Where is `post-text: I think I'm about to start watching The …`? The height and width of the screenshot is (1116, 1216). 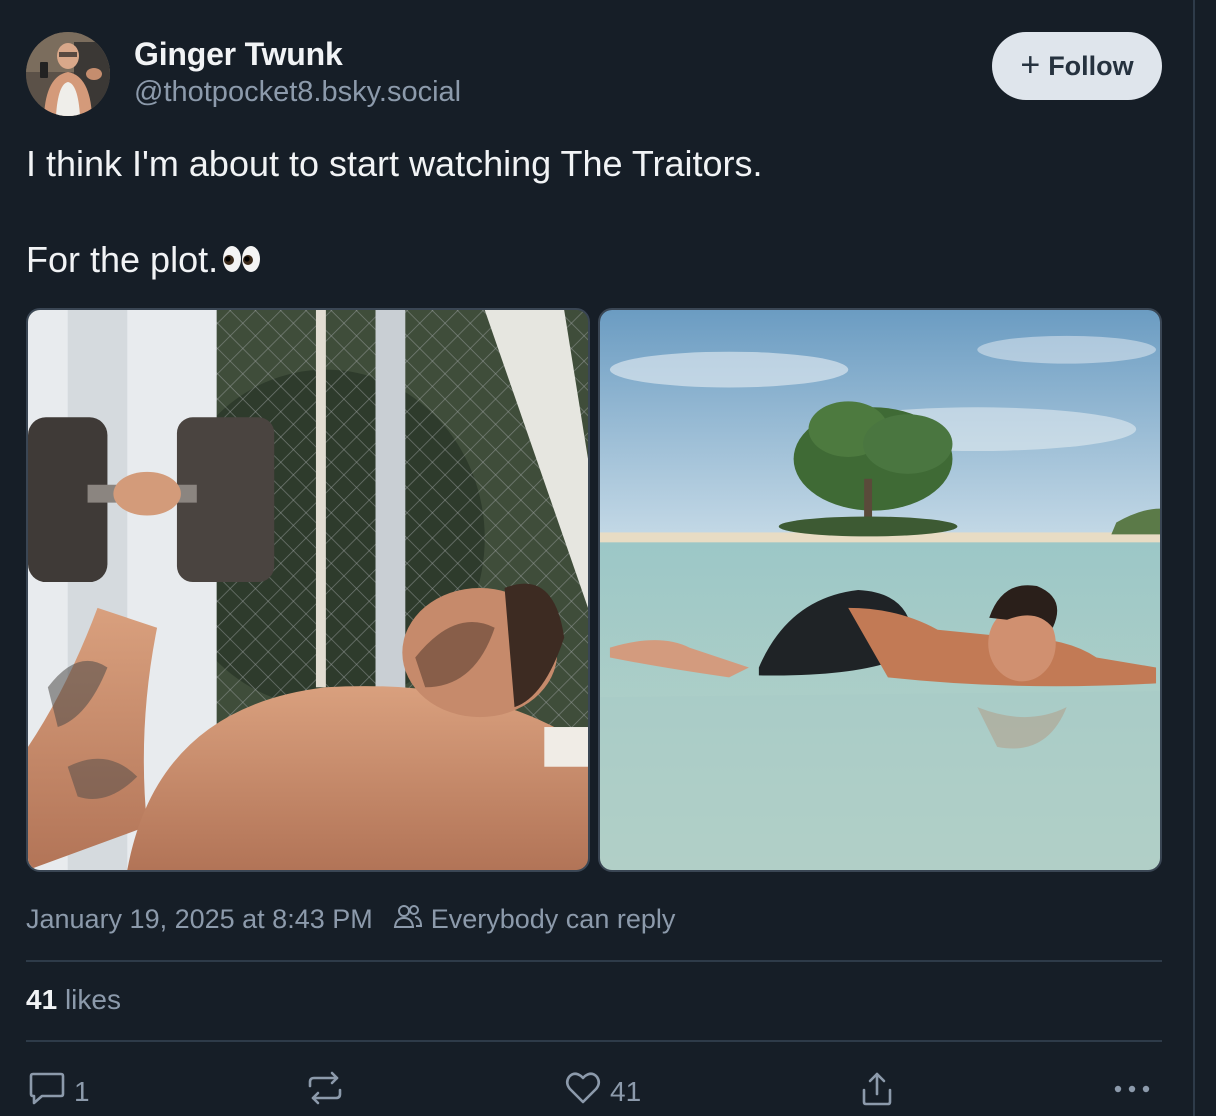
post-text: I think I'm about to start watching The … is located at coordinates (594, 213).